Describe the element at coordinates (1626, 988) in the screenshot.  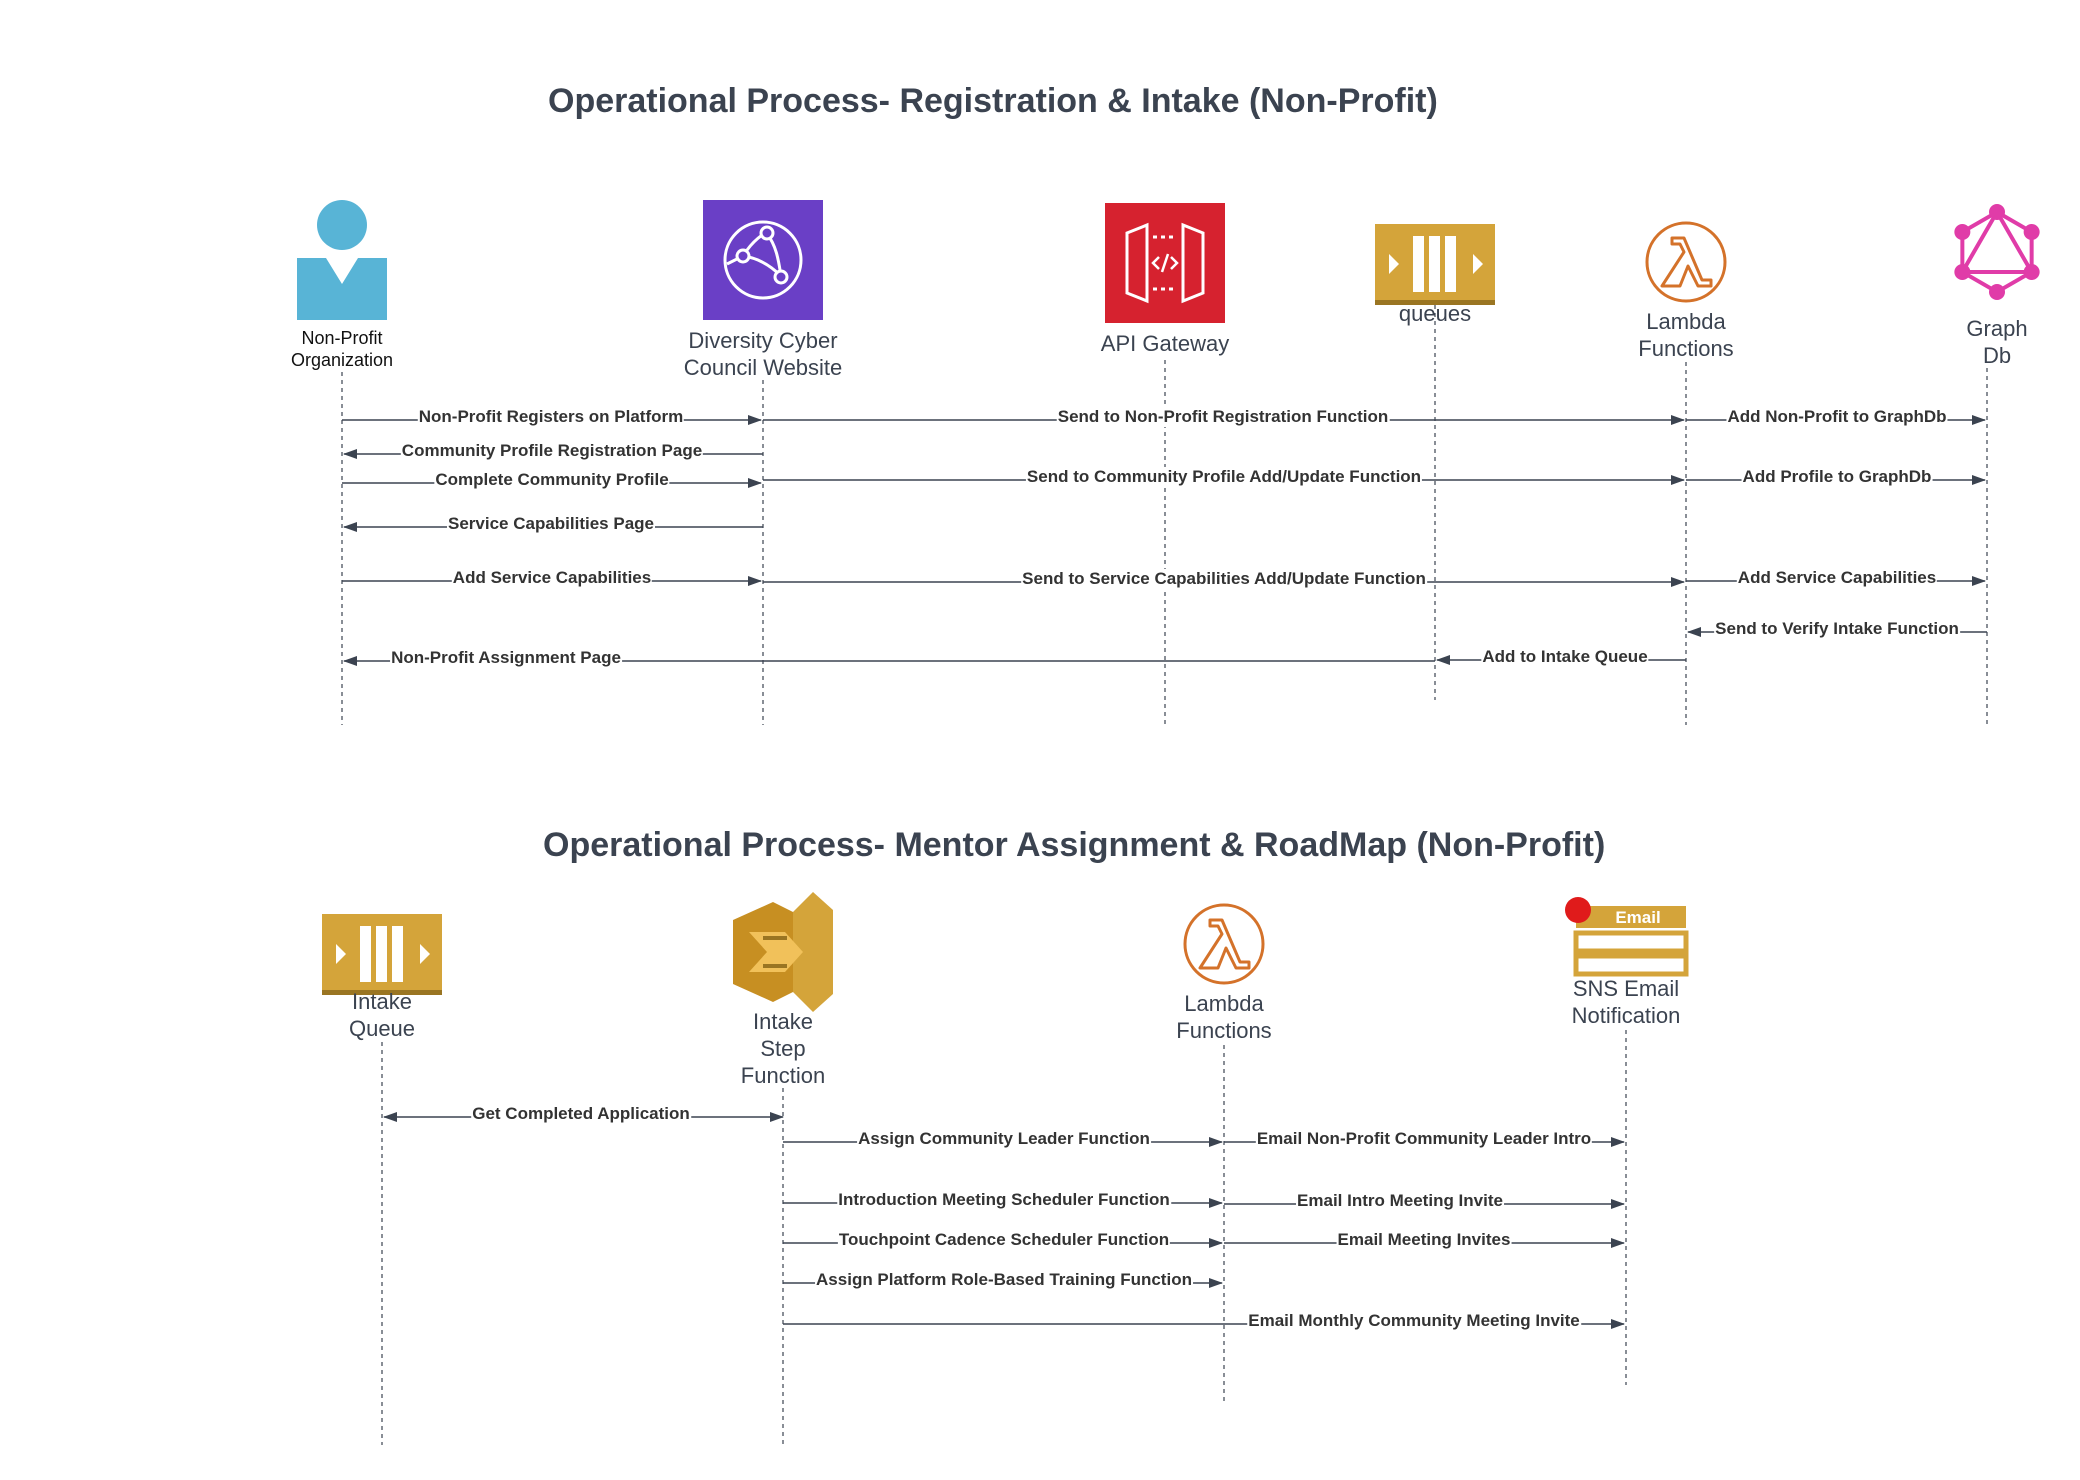
I see `actor-label-line: SNS Email` at that location.